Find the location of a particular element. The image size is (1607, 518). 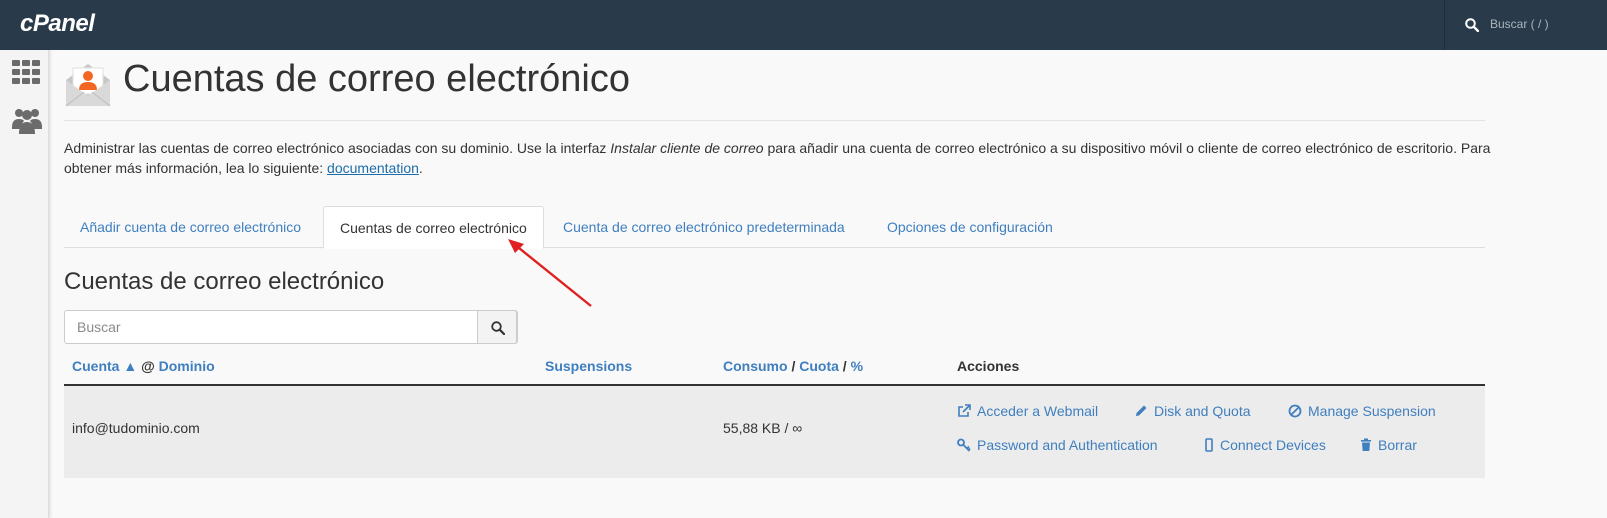

access-webmail-link: Acceder a Webmail is located at coordinates (1027, 411).